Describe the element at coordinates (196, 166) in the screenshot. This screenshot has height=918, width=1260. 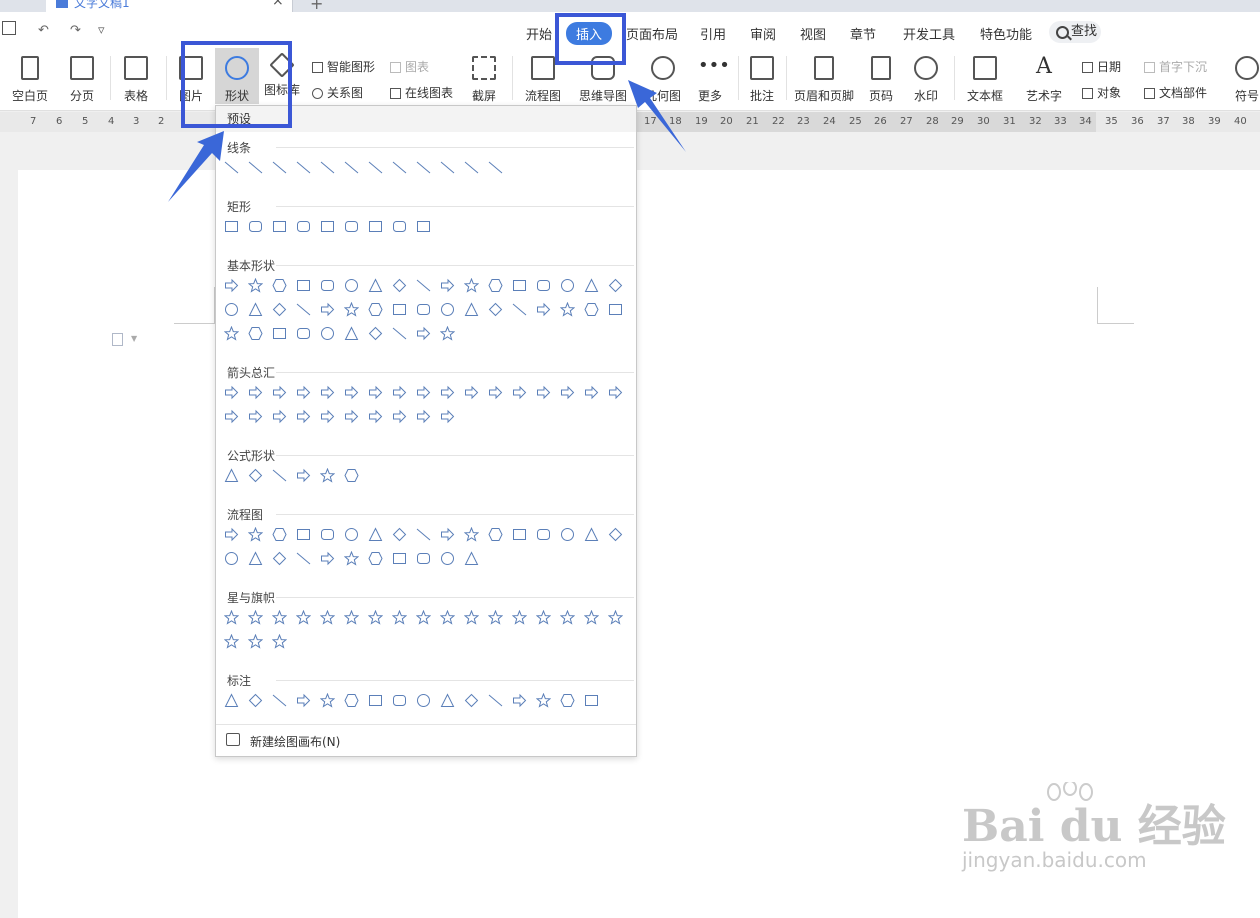
I see `arrow-to-shapes` at that location.